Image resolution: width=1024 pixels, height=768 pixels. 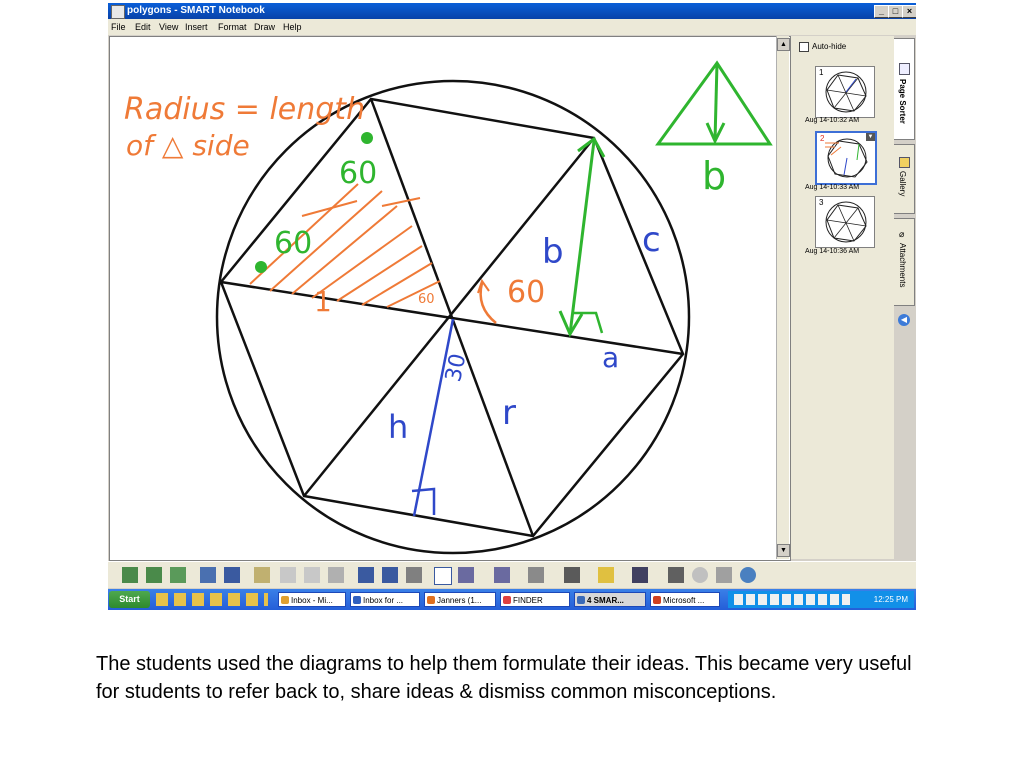 What do you see at coordinates (208, 575) in the screenshot?
I see `open-file-icon` at bounding box center [208, 575].